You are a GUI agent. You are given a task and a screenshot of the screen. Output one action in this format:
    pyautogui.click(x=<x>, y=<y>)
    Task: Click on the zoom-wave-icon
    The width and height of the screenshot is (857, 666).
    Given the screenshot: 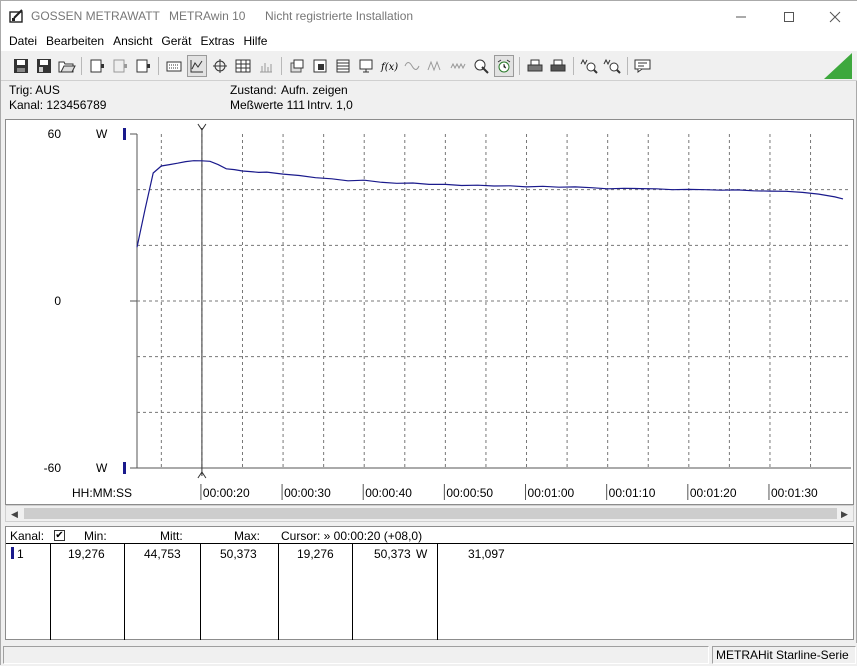 What is the action you would take?
    pyautogui.click(x=589, y=66)
    